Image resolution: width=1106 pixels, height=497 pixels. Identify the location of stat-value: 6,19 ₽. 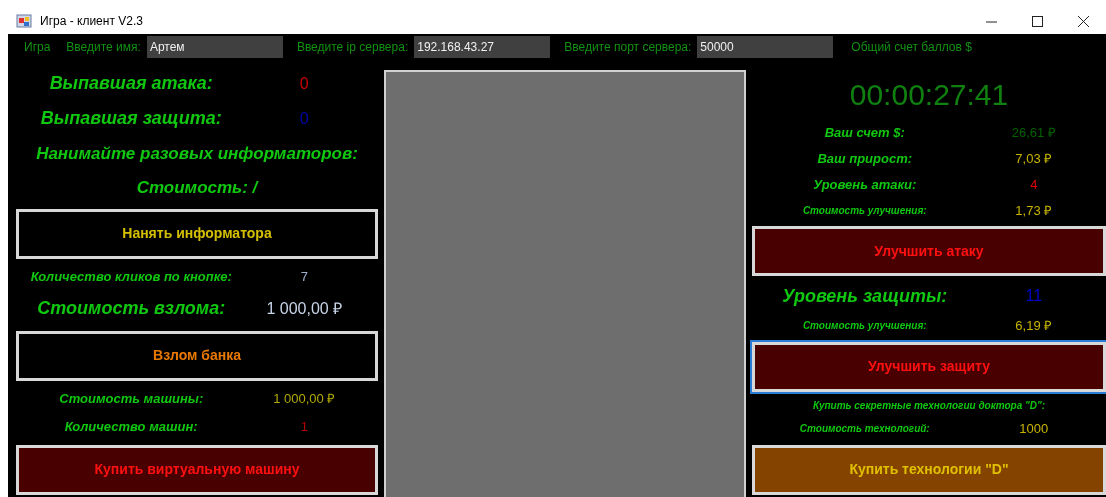
(1034, 325).